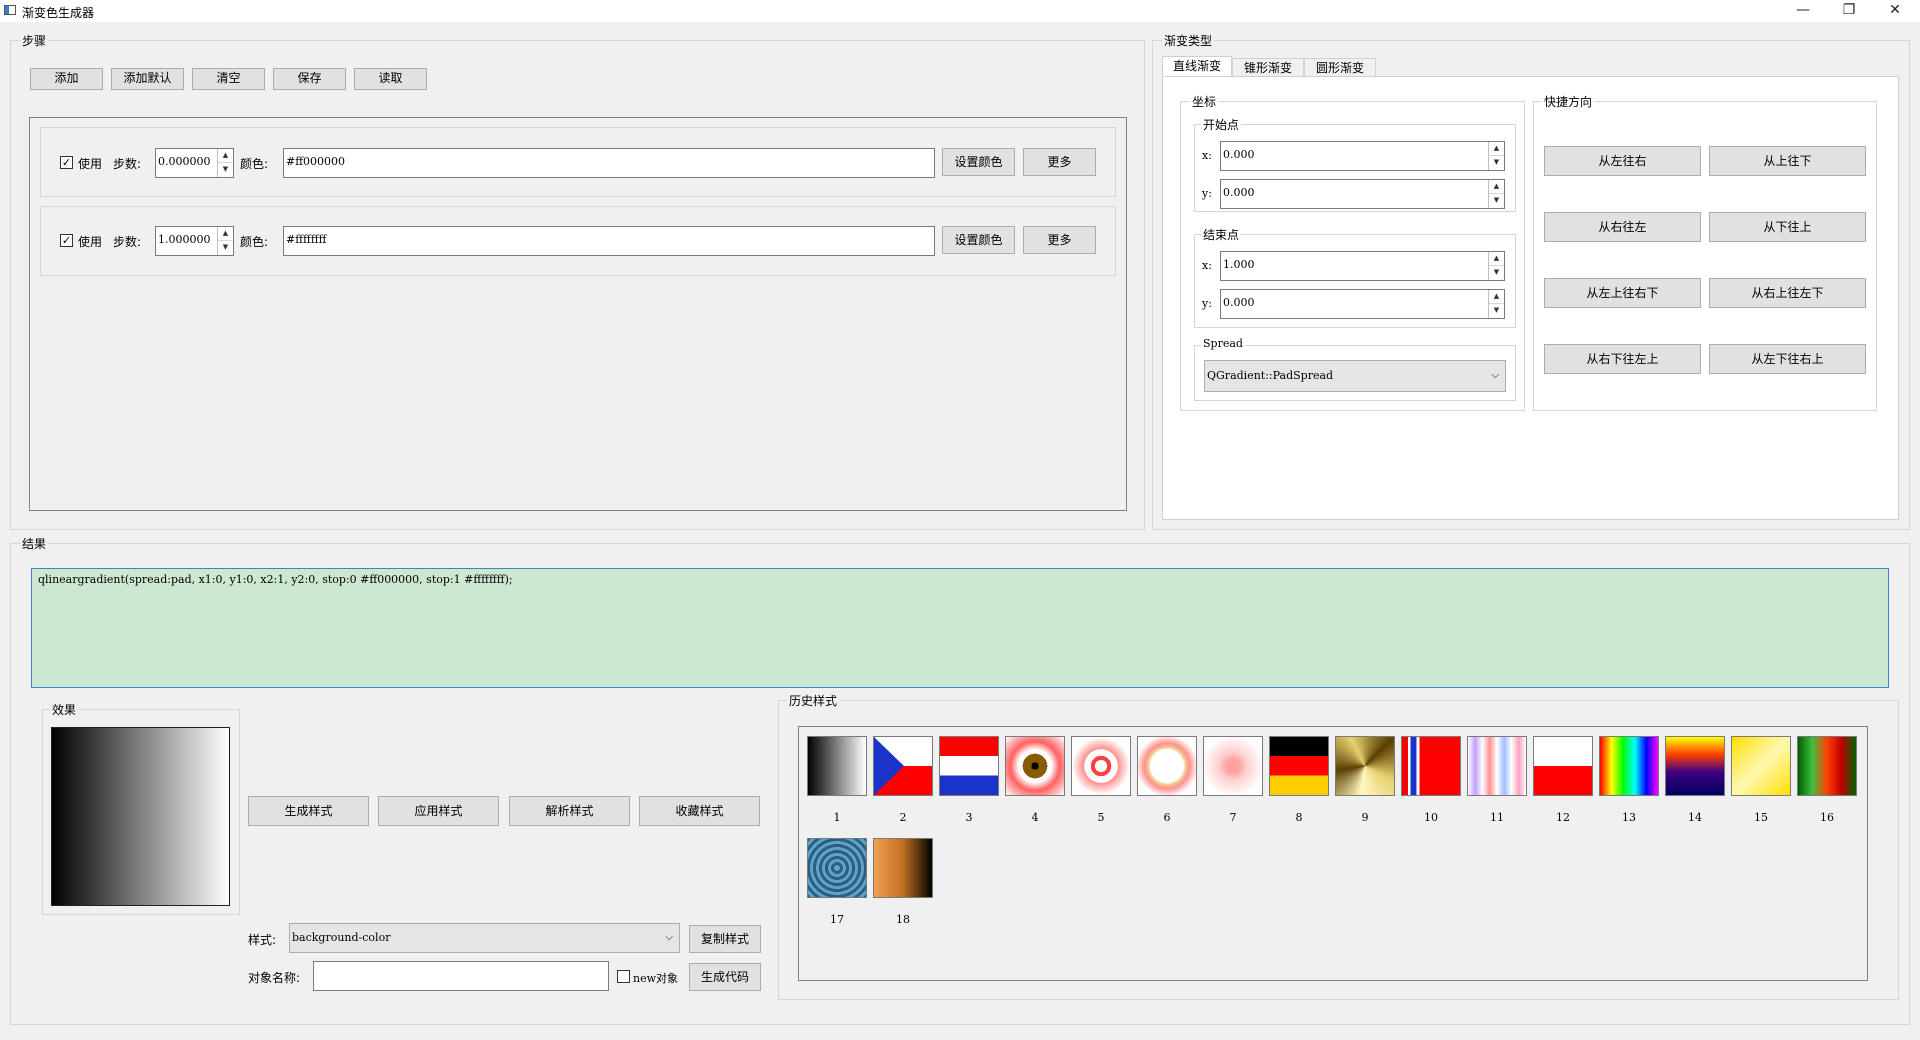  What do you see at coordinates (390, 79) in the screenshot?
I see `load-button: 读取` at bounding box center [390, 79].